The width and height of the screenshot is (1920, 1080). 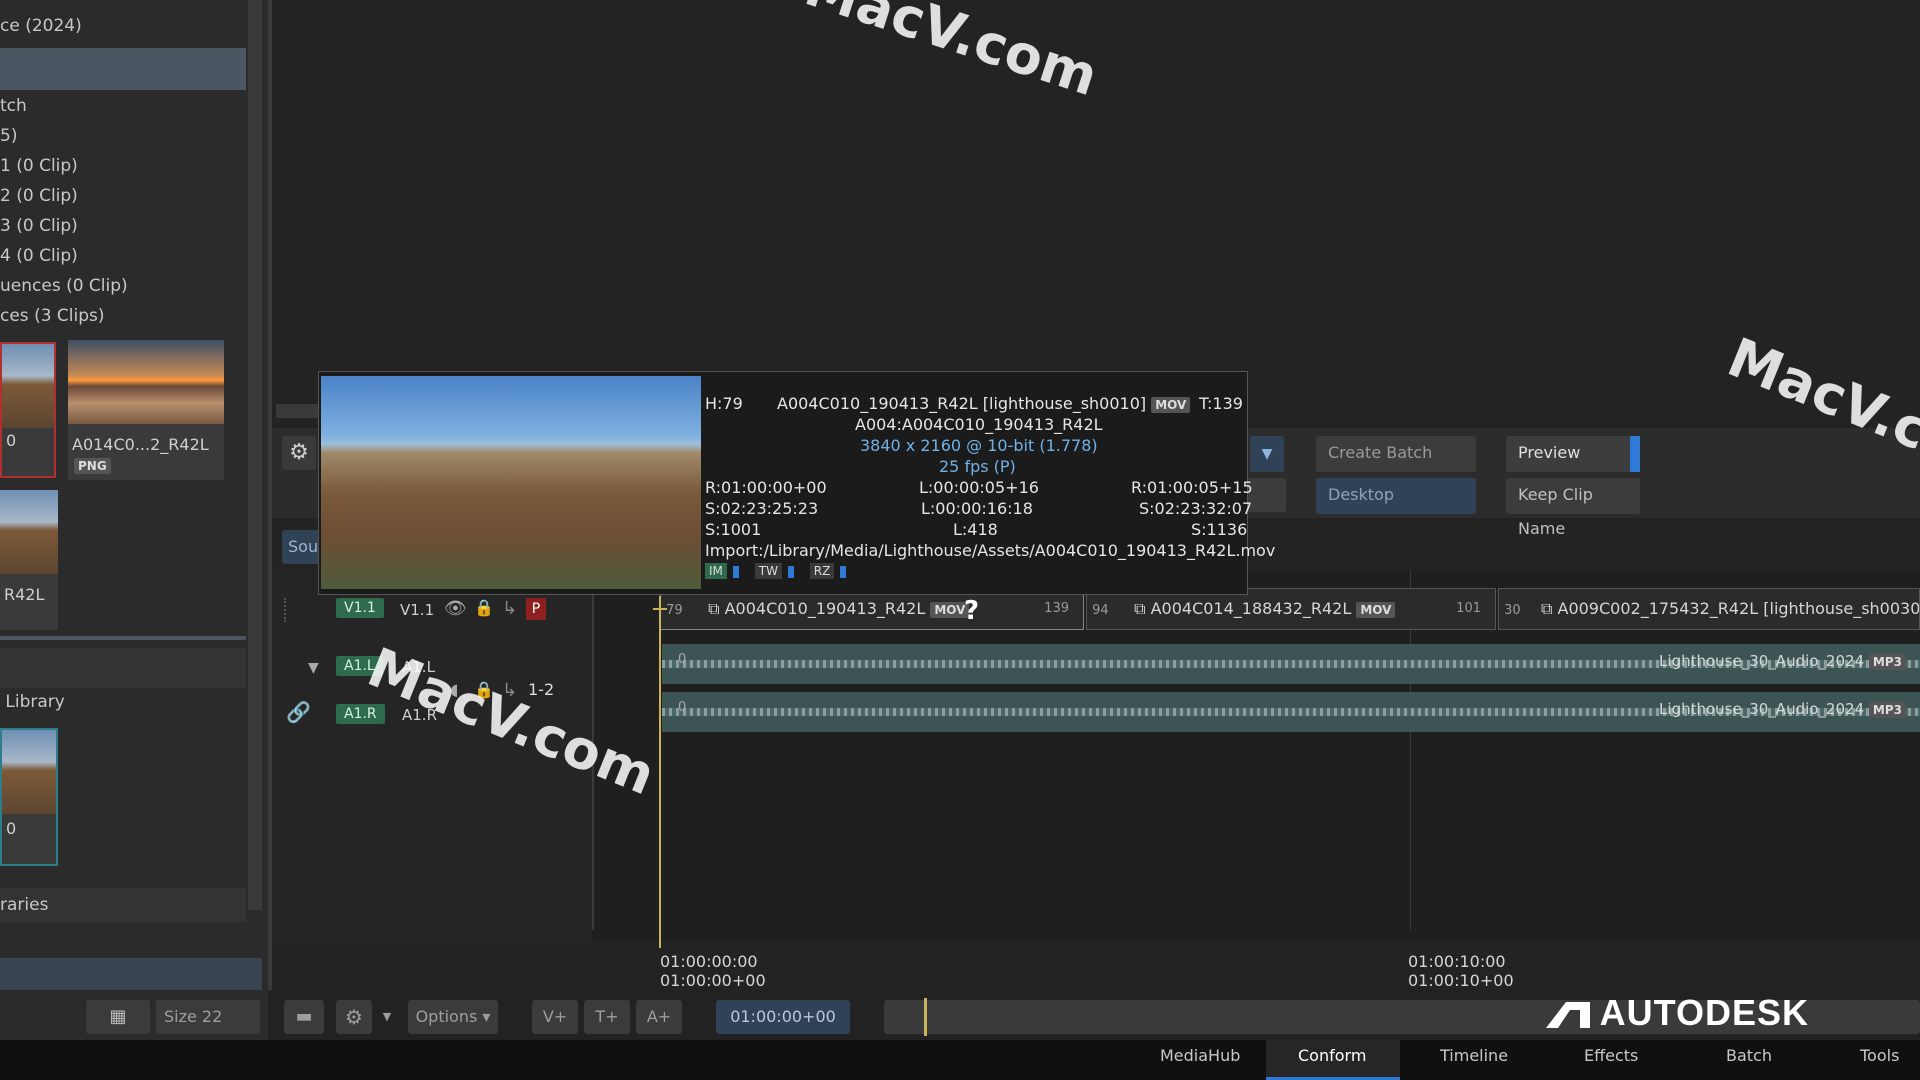 I want to click on clip-in-frame: 30, so click(x=1512, y=610).